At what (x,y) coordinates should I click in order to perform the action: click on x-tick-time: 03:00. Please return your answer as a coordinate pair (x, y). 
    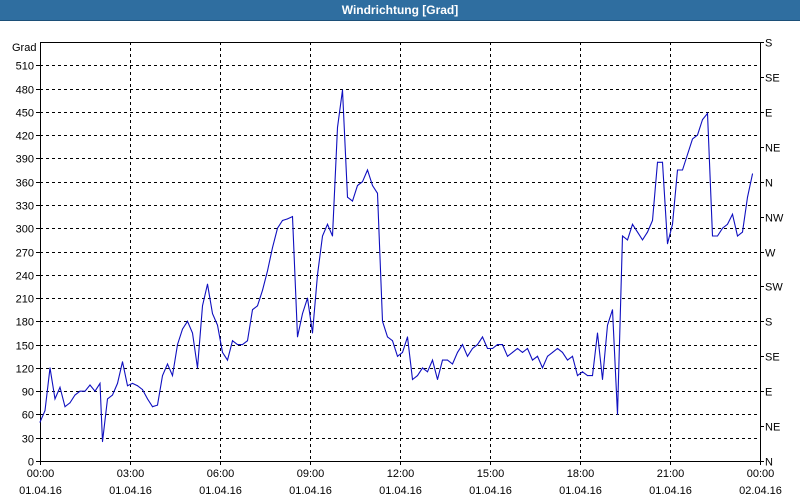
    Looking at the image, I should click on (131, 474).